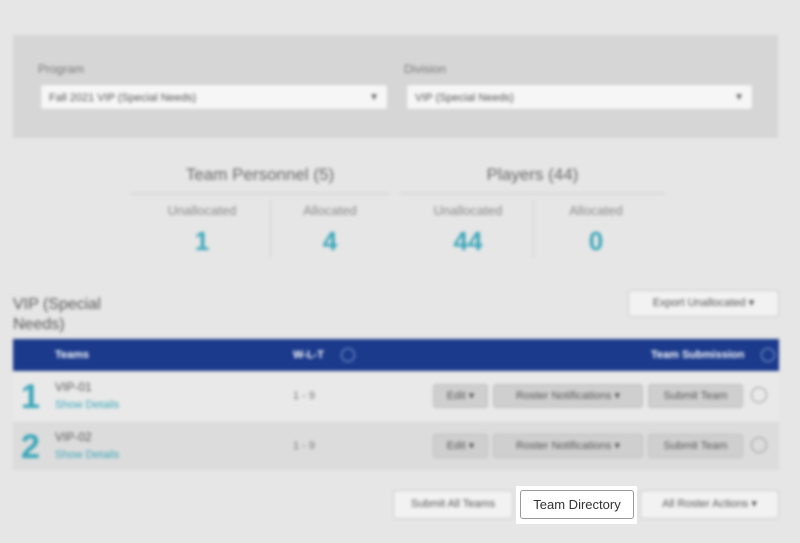 This screenshot has height=543, width=800. Describe the element at coordinates (30, 447) in the screenshot. I see `row-number: 2` at that location.